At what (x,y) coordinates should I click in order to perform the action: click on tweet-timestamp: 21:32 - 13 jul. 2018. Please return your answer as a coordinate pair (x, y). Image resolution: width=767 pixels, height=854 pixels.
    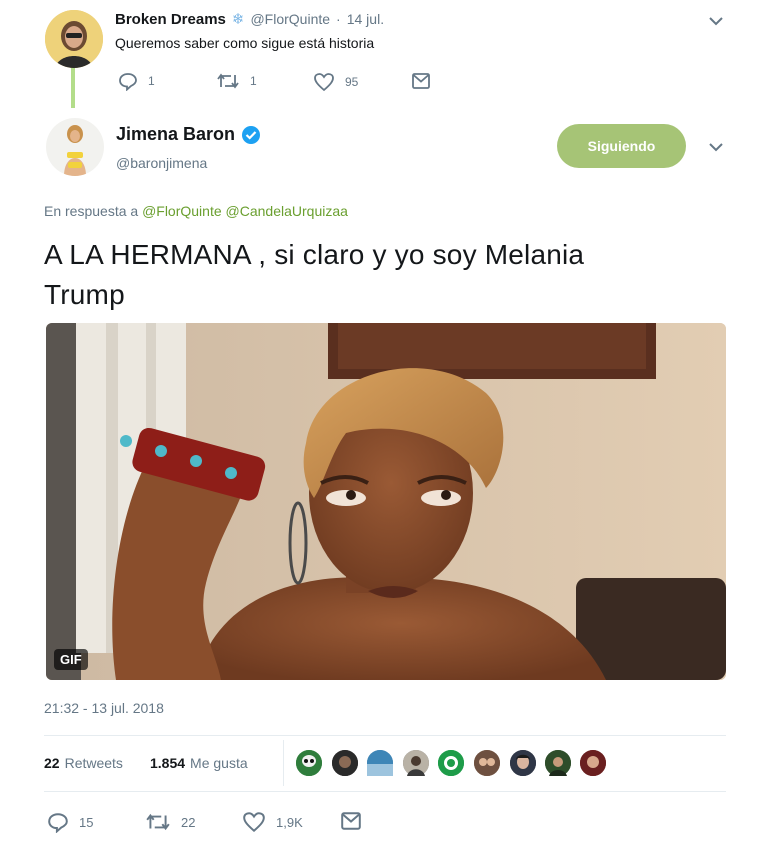
    Looking at the image, I should click on (104, 708).